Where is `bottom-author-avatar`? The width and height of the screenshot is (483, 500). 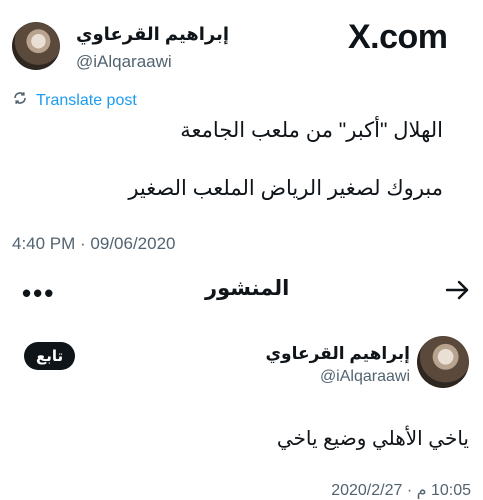
bottom-author-avatar is located at coordinates (443, 362).